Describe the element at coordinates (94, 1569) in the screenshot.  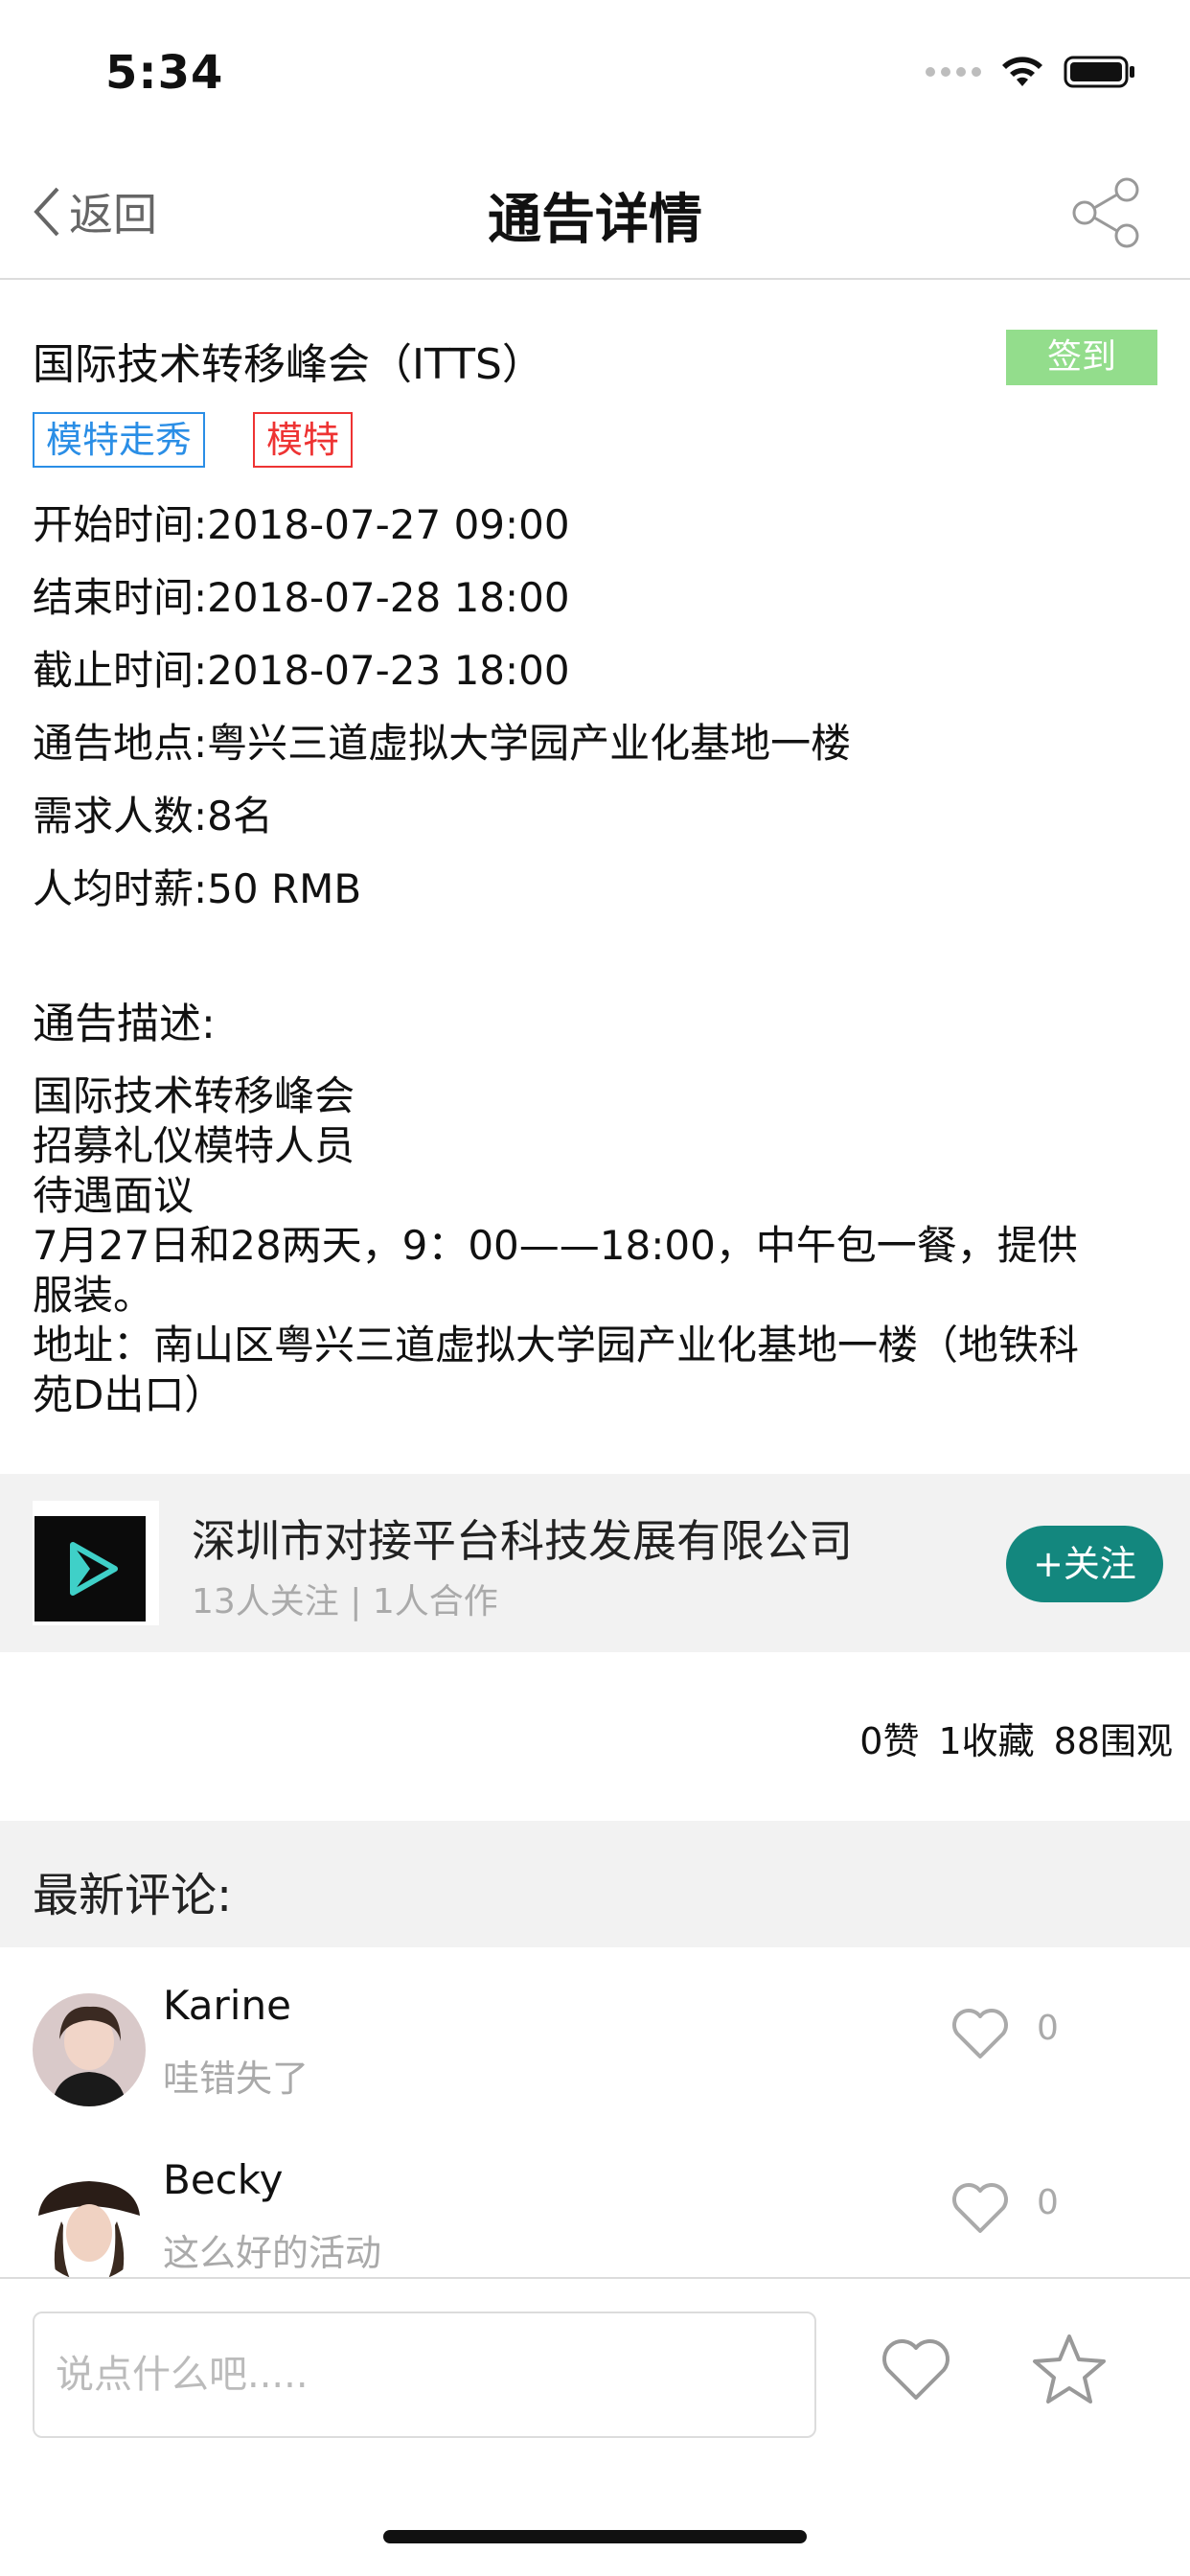
I see `play-logo-icon` at that location.